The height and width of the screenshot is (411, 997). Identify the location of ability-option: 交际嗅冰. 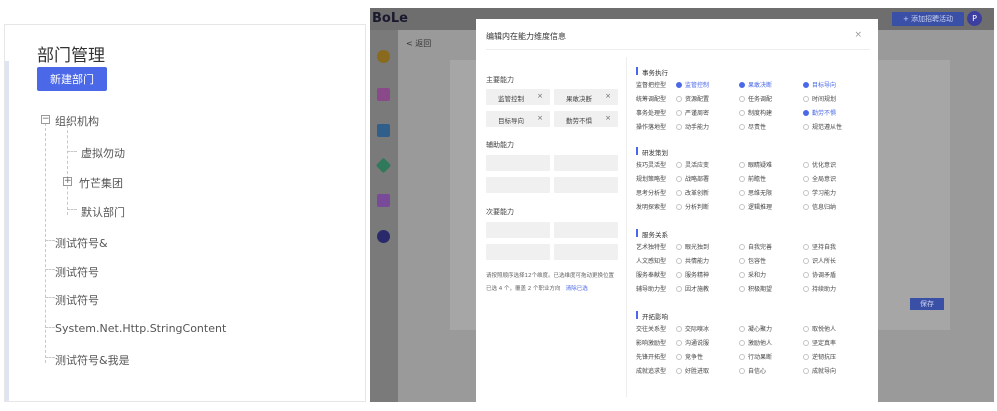
(692, 328).